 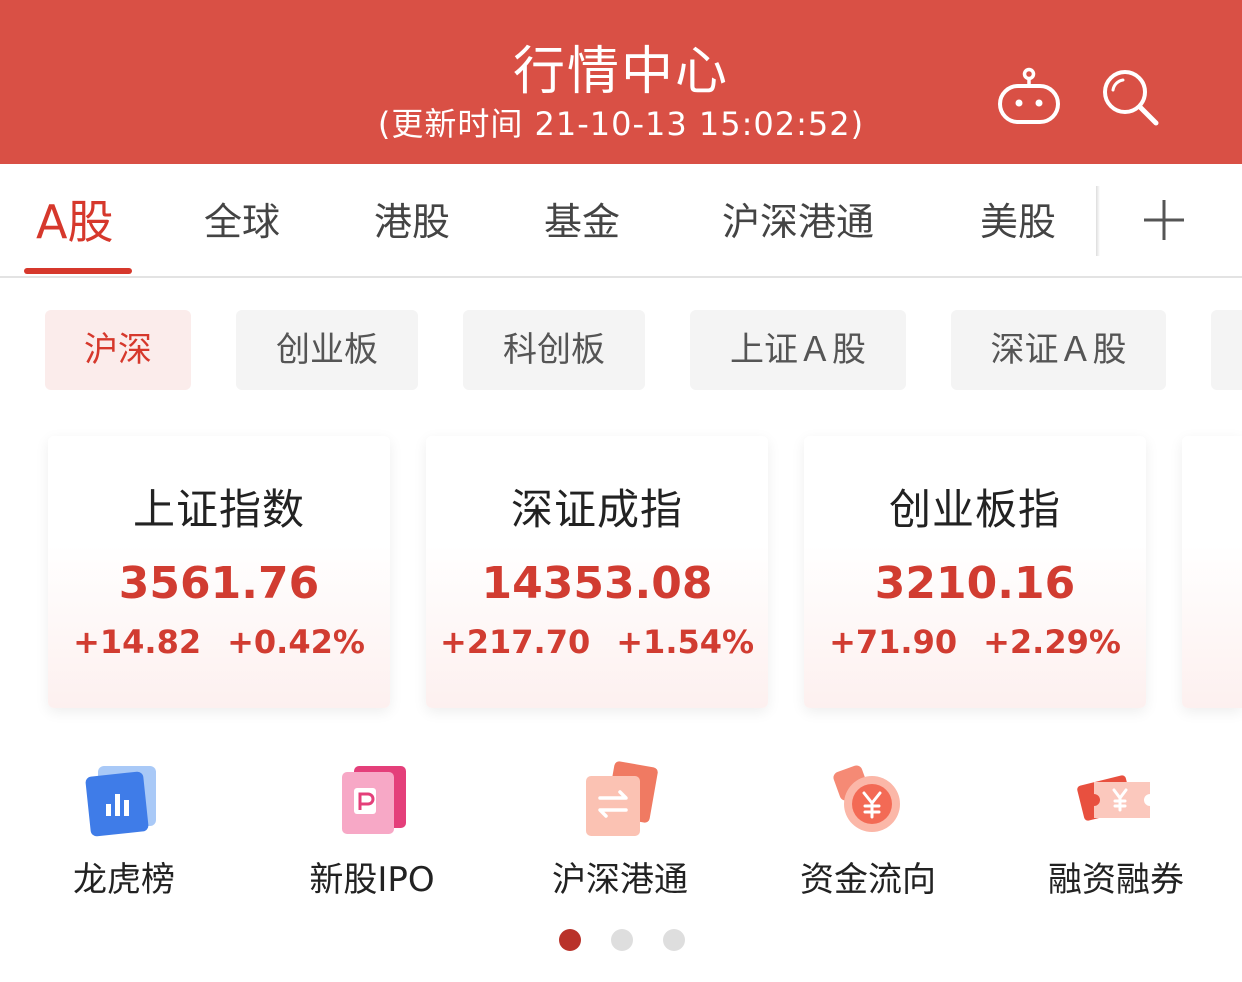 I want to click on search-icon, so click(x=1131, y=98).